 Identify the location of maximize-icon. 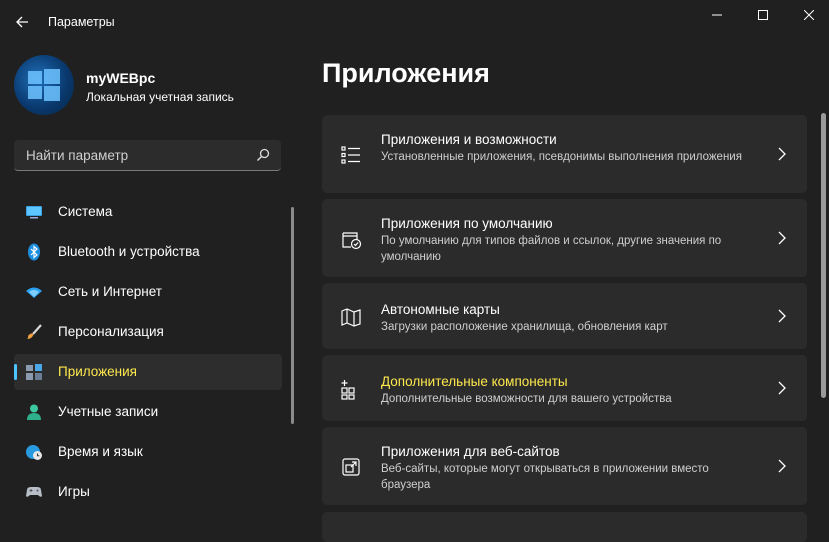
(763, 15).